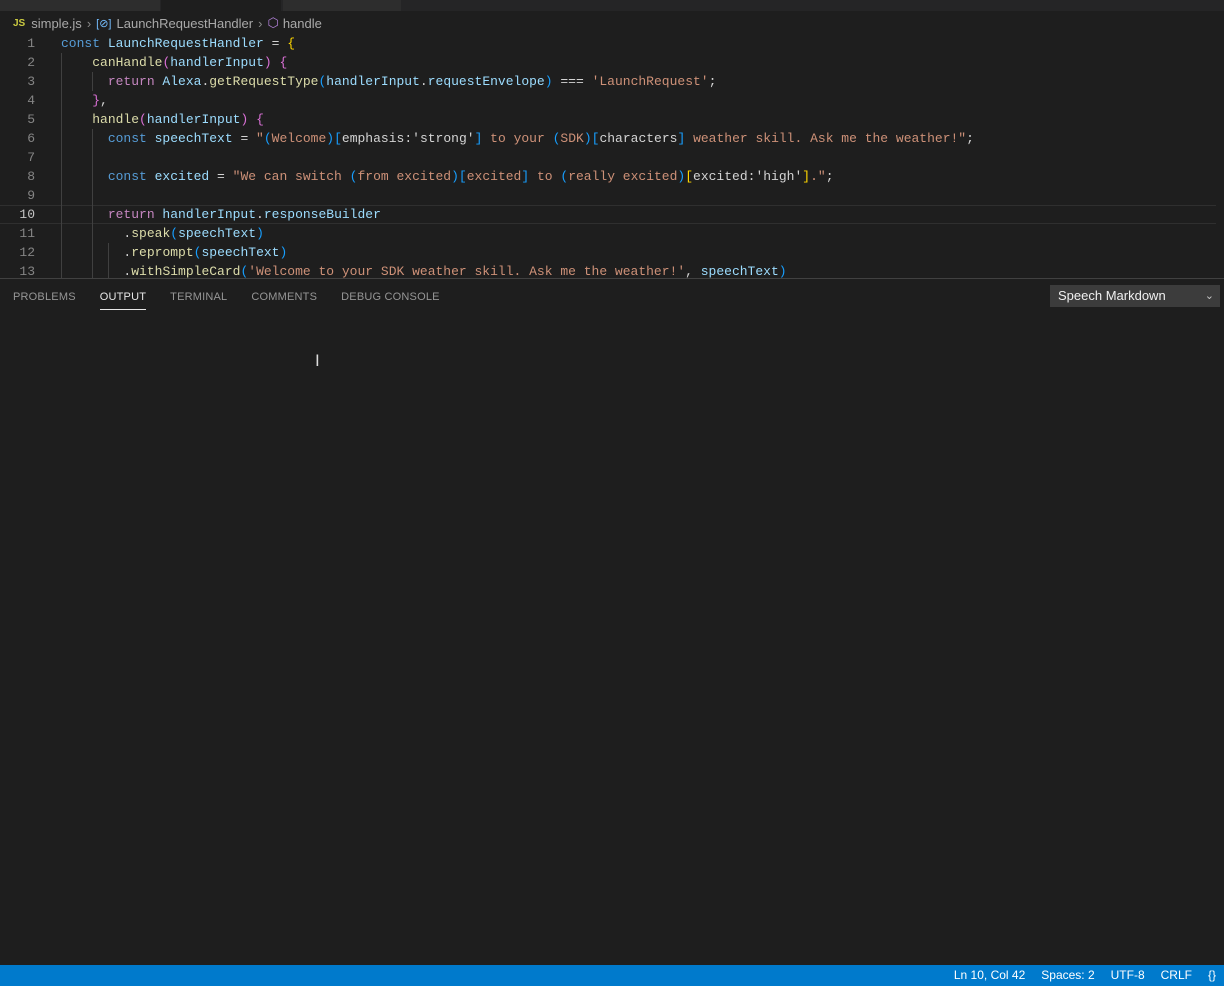 This screenshot has width=1224, height=986. What do you see at coordinates (127, 62) in the screenshot?
I see `code-token: canHandle` at bounding box center [127, 62].